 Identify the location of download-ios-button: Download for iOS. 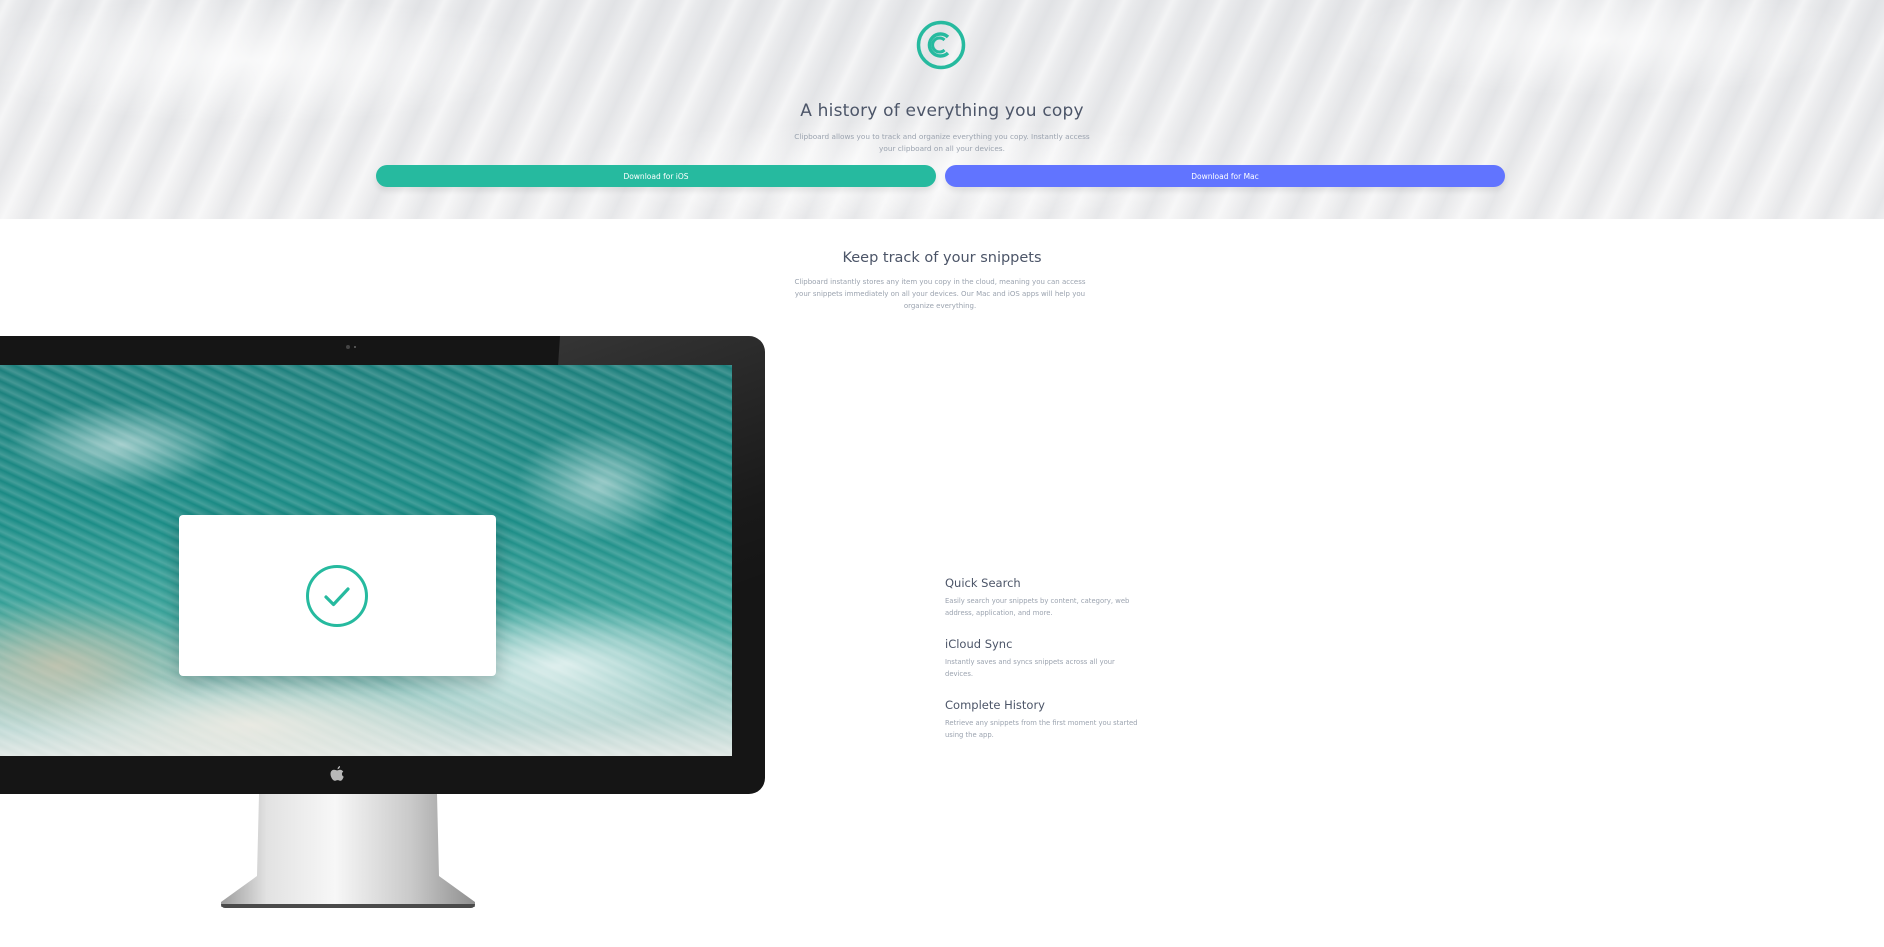
(656, 176).